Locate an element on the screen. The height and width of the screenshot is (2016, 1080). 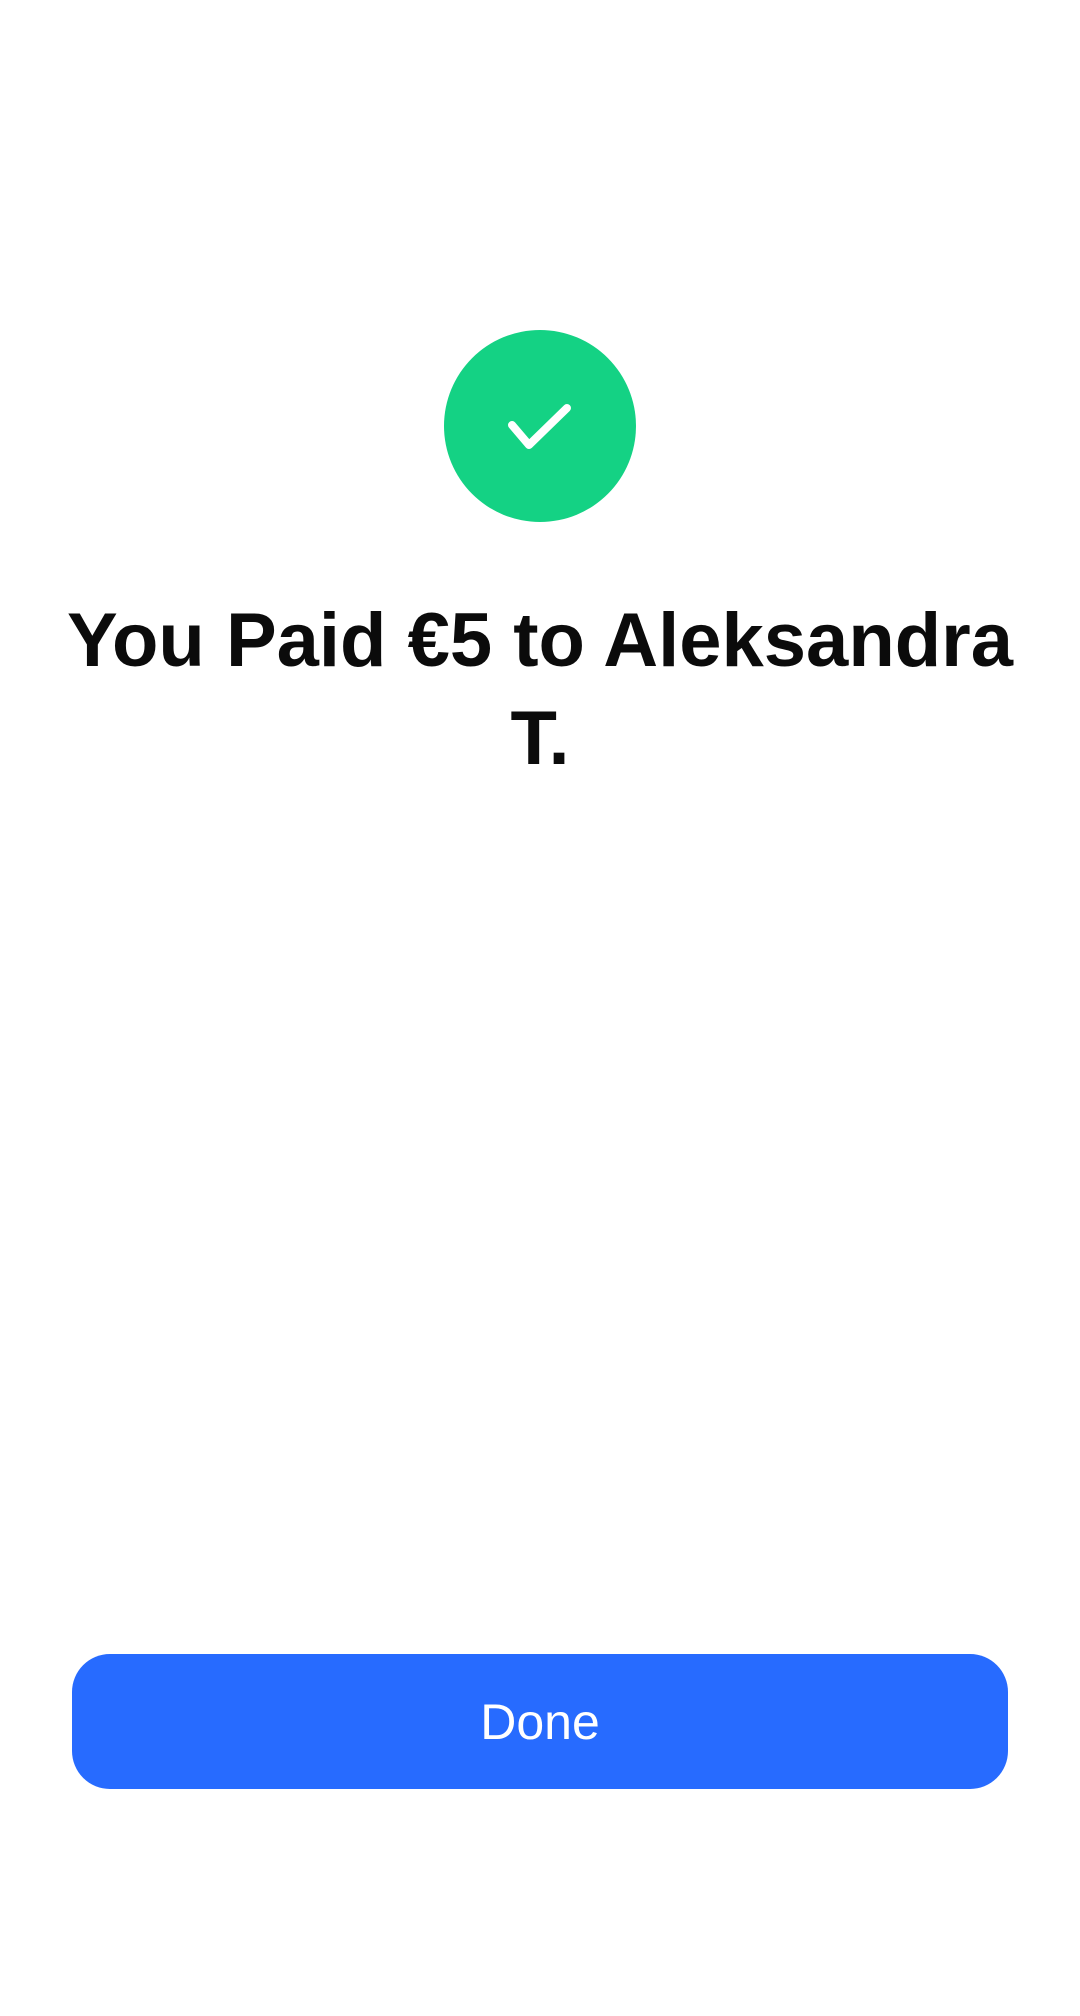
checkmark-icon is located at coordinates (539, 426).